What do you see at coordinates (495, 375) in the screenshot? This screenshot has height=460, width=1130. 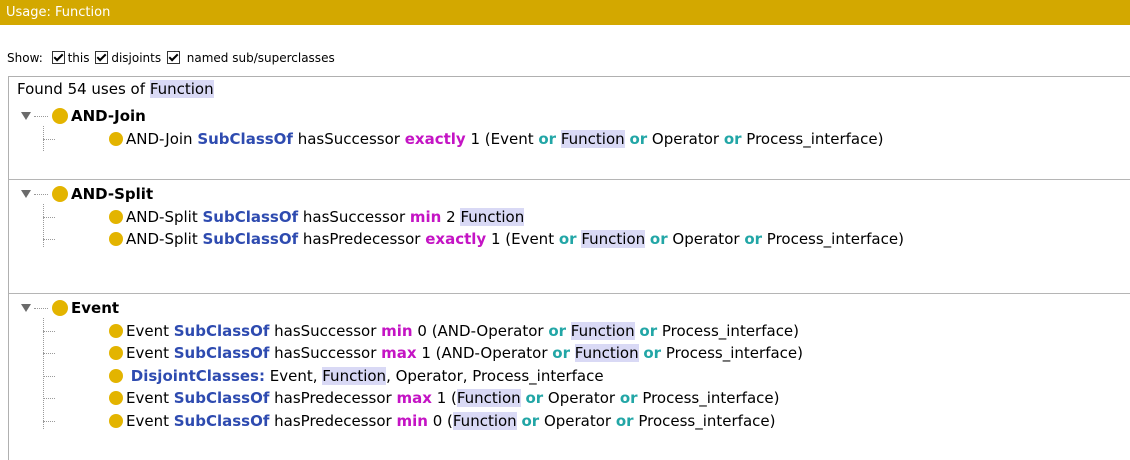 I see `axiom-text: , Operator, Process_interface` at bounding box center [495, 375].